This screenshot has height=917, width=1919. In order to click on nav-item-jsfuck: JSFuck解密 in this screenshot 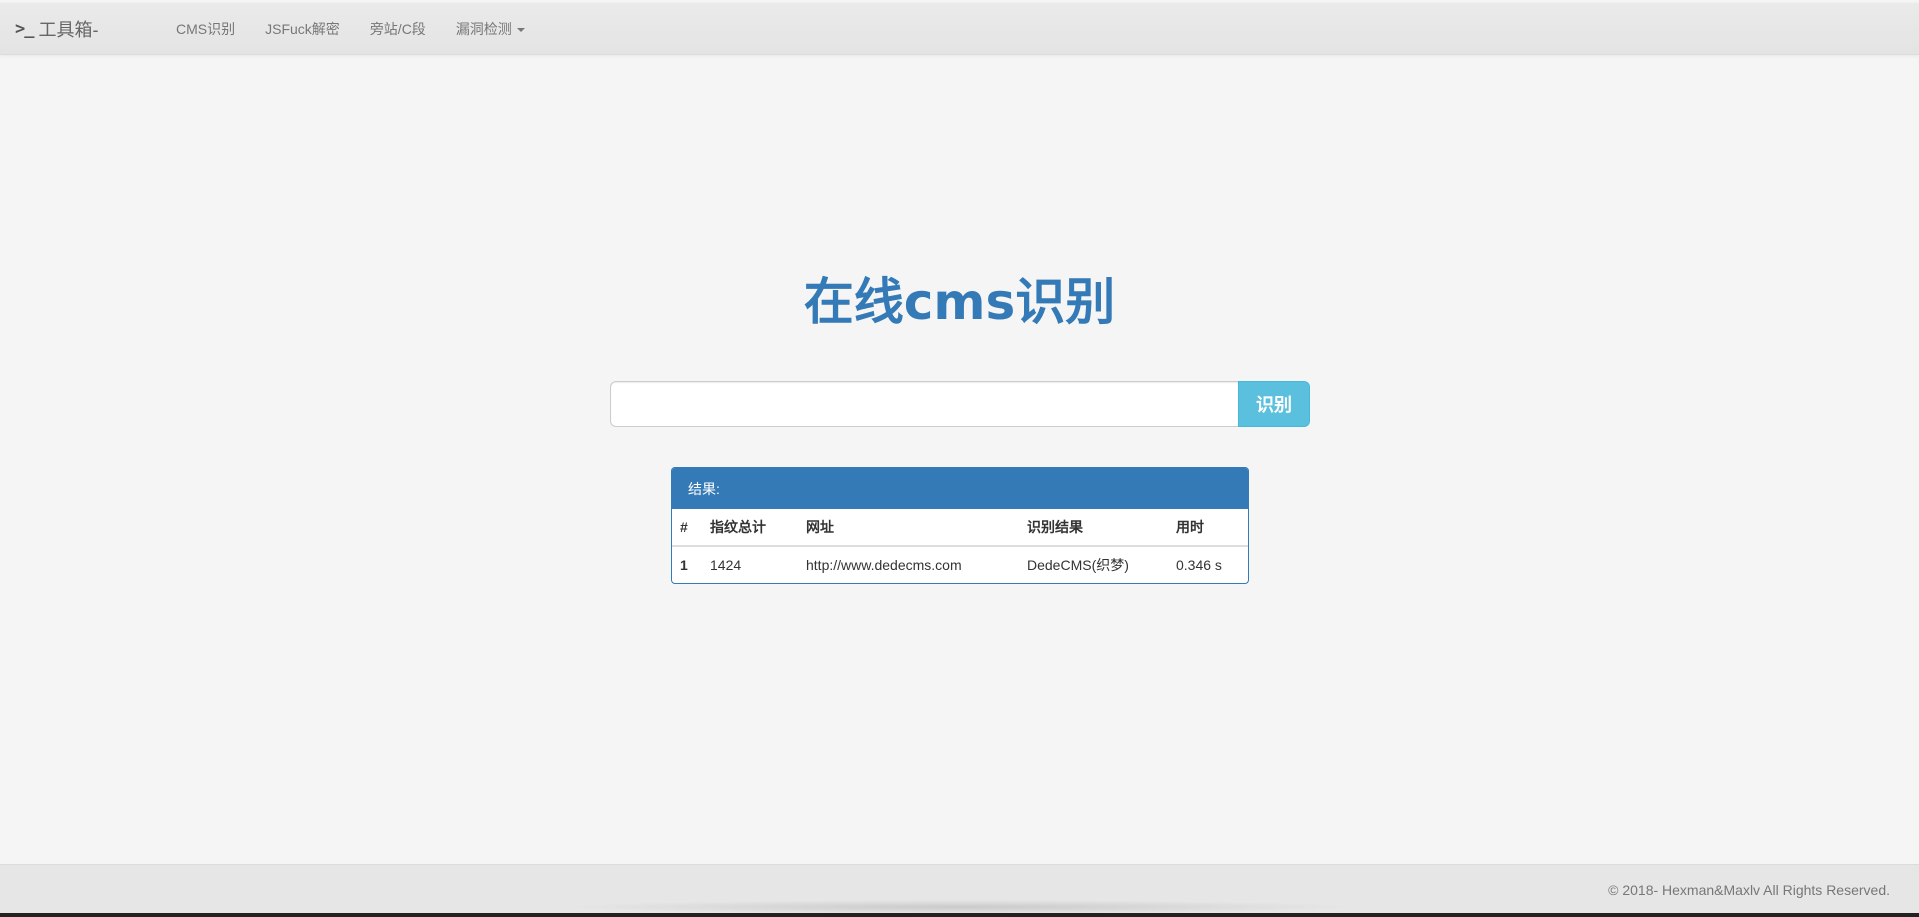, I will do `click(302, 29)`.